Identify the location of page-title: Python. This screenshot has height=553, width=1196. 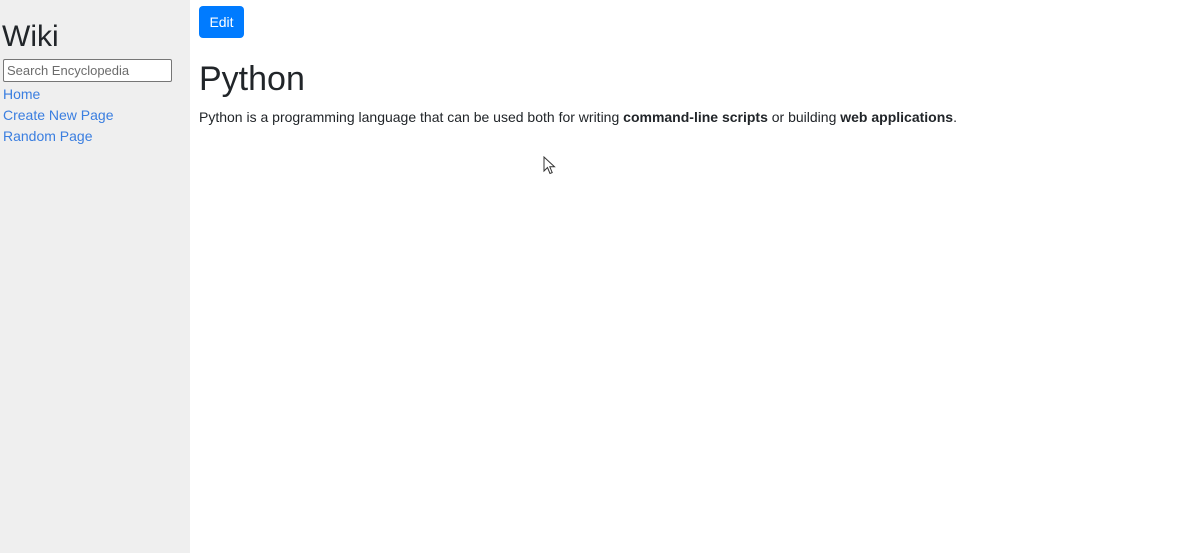
(252, 79).